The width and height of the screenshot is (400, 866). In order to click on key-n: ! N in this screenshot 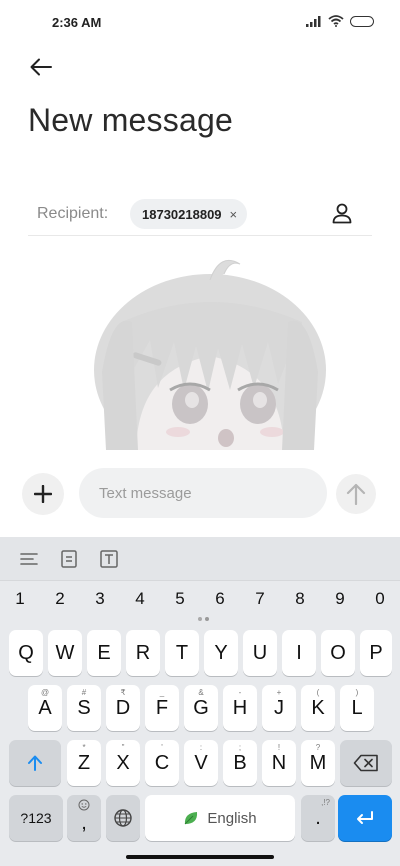, I will do `click(279, 763)`.